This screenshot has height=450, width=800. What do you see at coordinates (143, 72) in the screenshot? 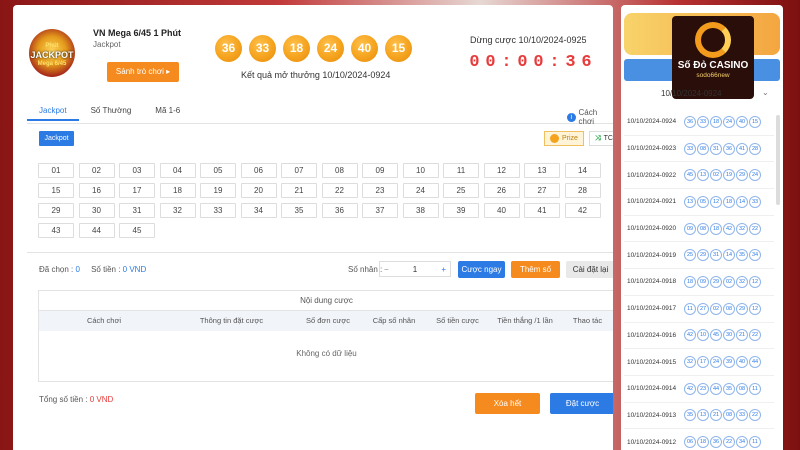
I see `lobby-button: Sảnh trò chơi ▸` at bounding box center [143, 72].